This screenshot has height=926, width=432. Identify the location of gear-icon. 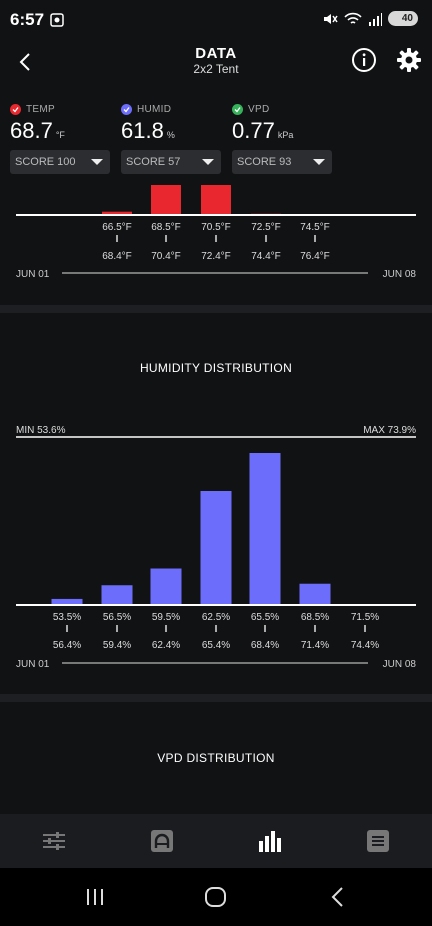
(409, 60).